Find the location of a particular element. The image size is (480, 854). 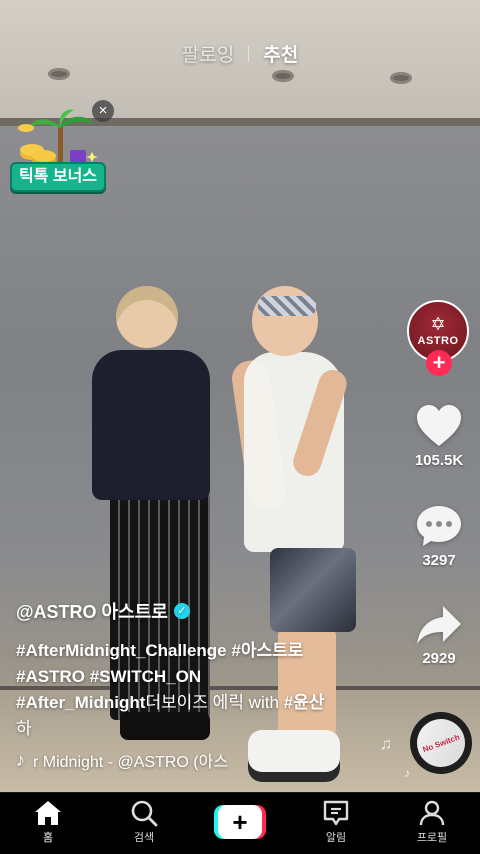

plus-icon: + is located at coordinates (240, 822).